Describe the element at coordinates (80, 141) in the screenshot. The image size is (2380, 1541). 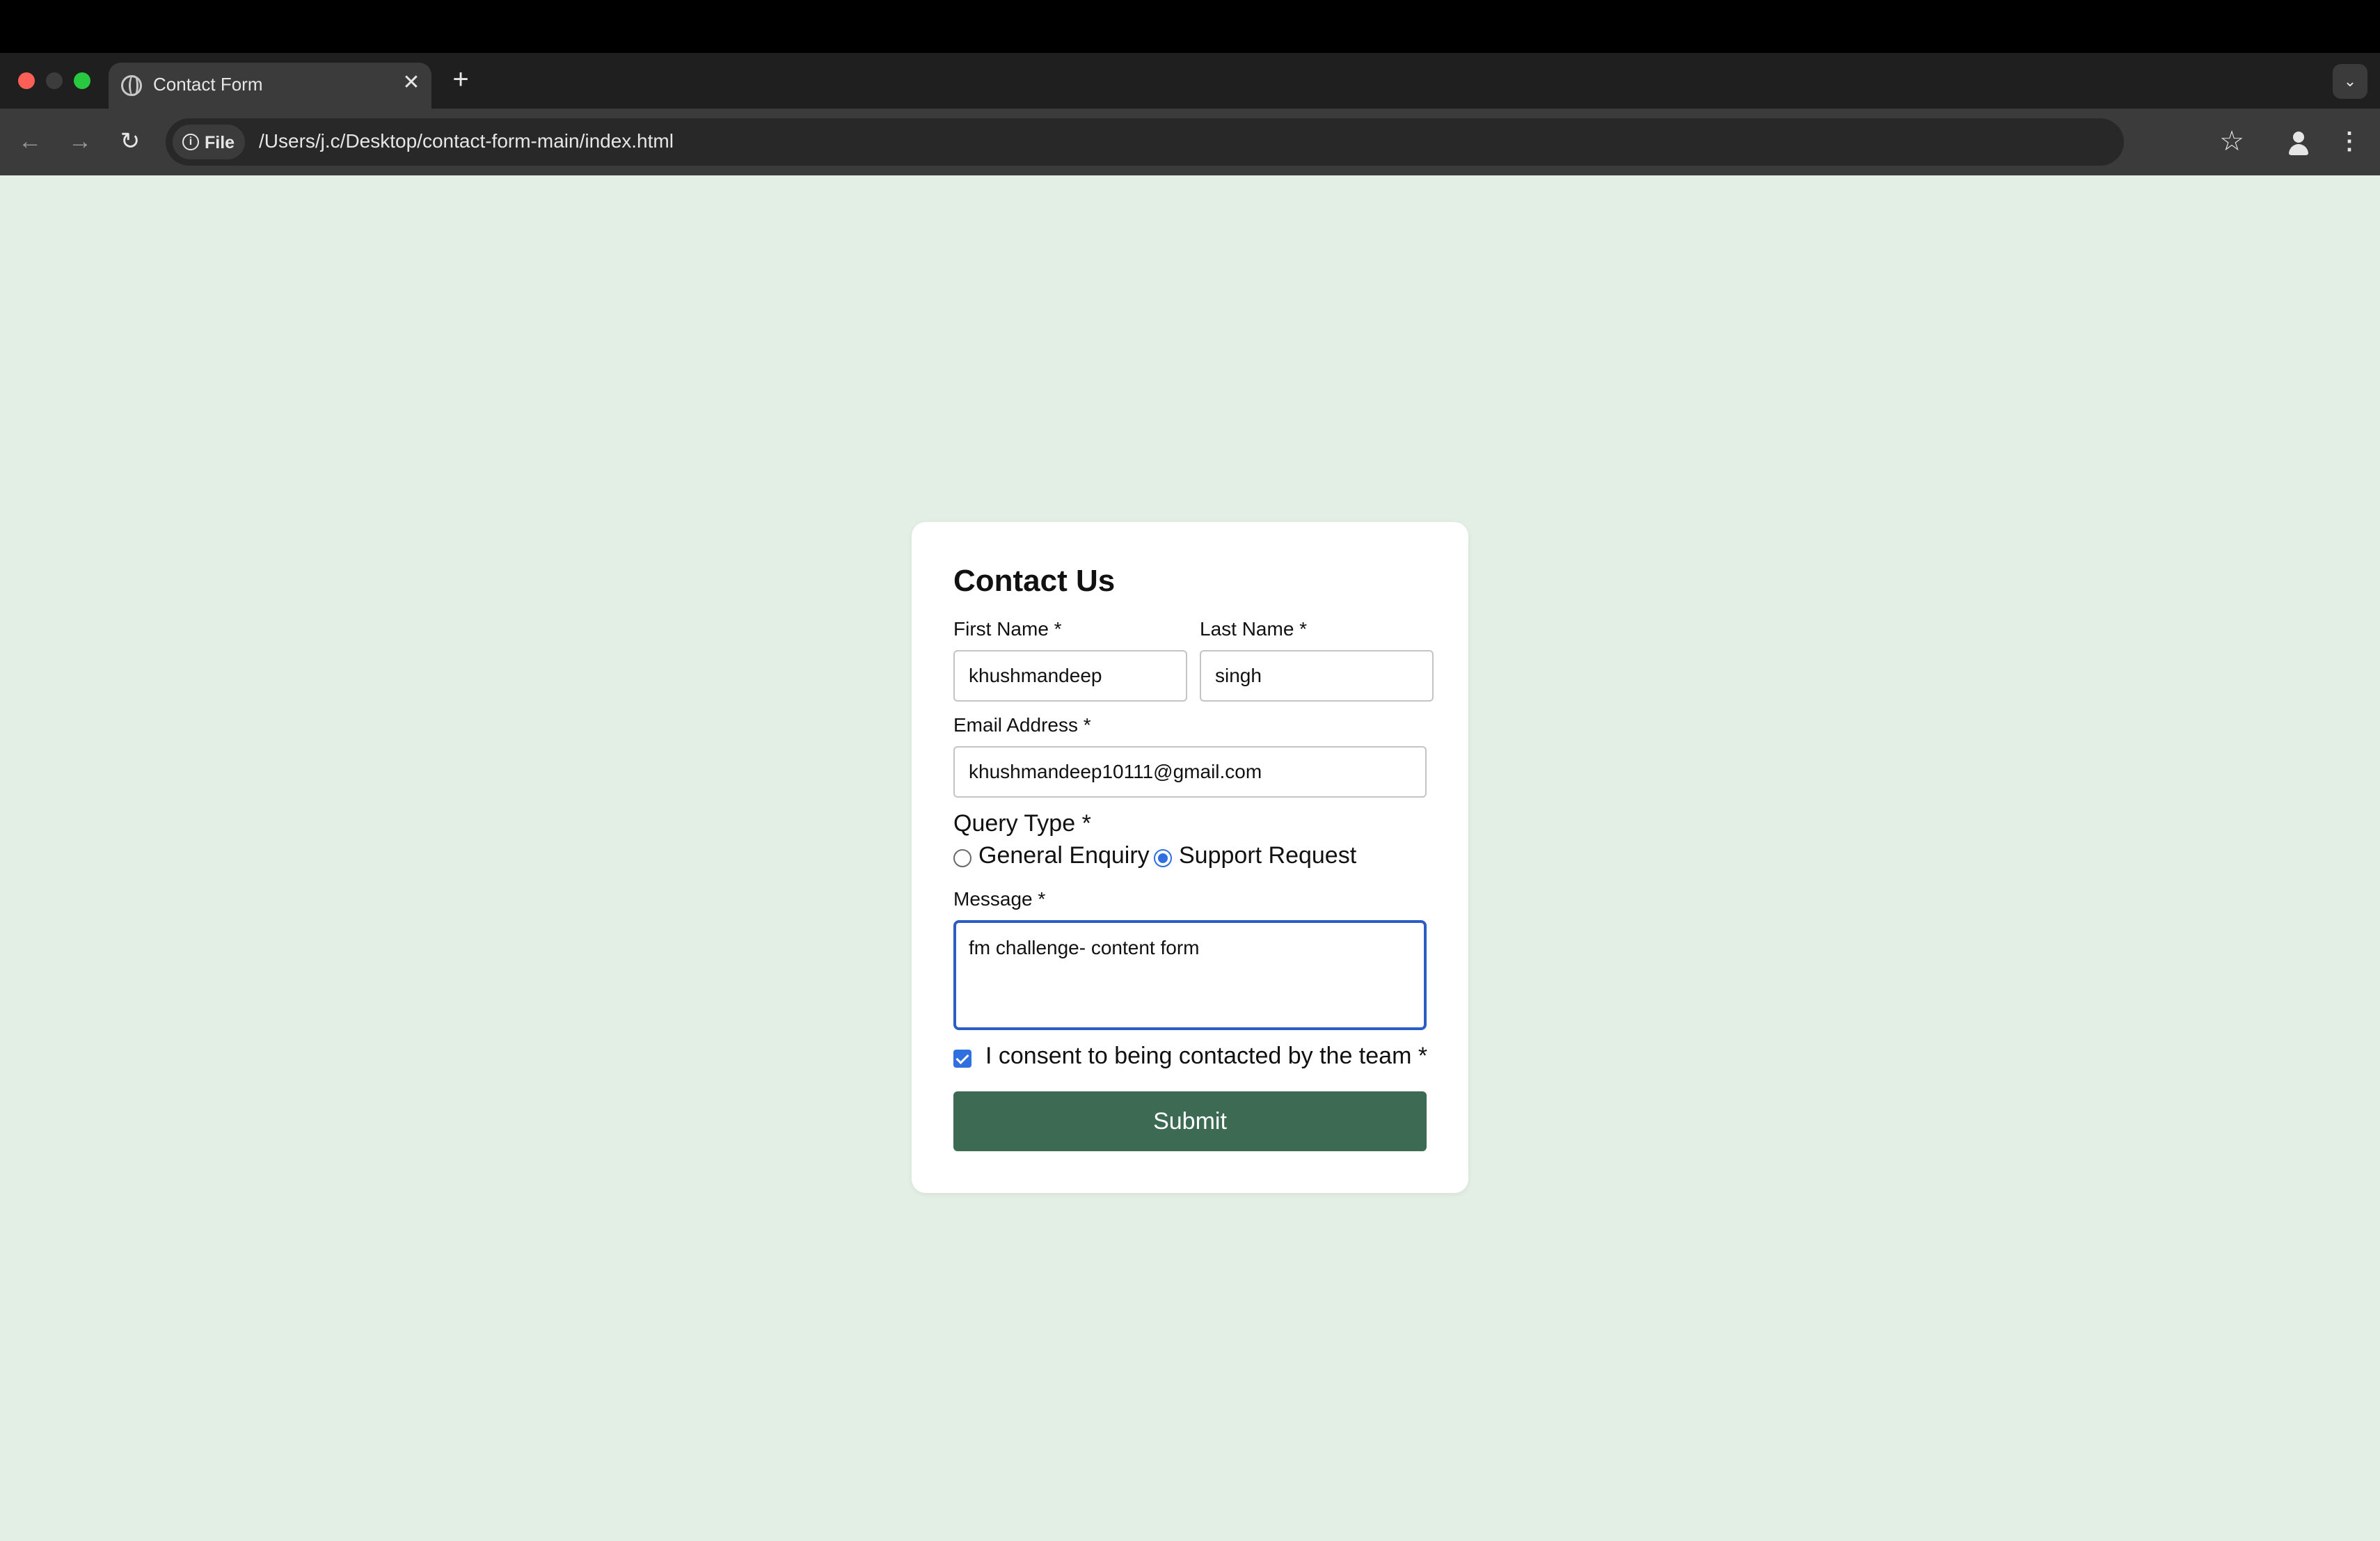
I see `forward-arrow-icon: →` at that location.